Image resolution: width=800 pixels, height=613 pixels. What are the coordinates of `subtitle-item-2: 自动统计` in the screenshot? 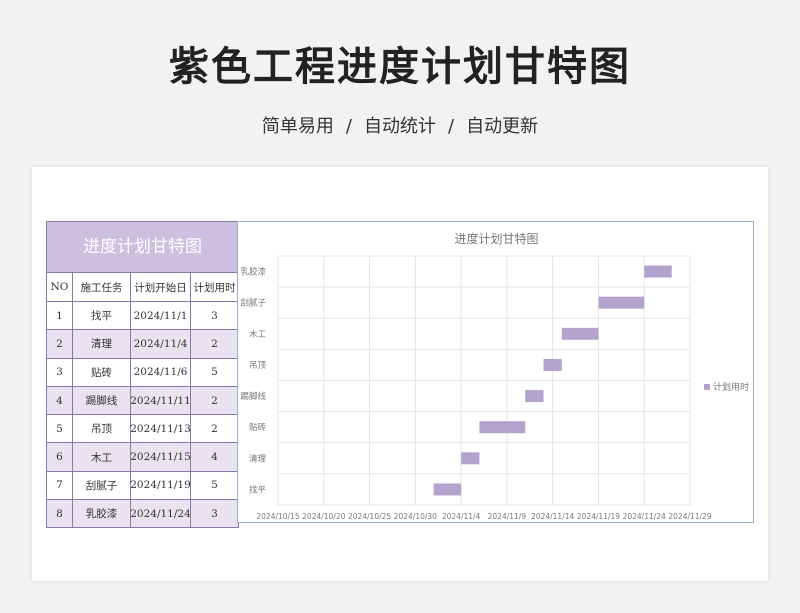 It's located at (400, 126).